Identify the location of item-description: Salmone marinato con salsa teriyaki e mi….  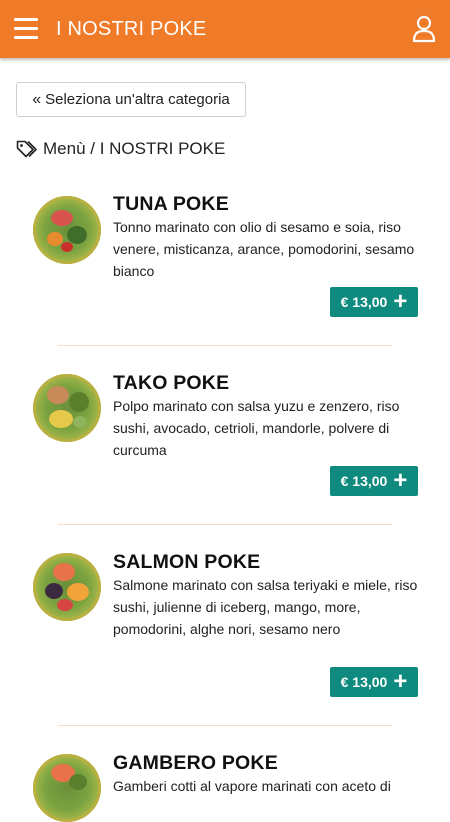
(265, 607).